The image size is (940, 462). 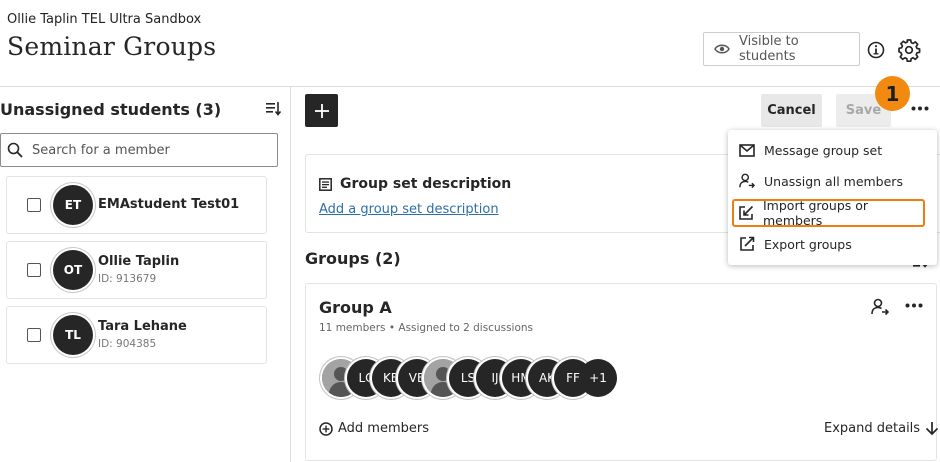 I want to click on group-set-description-heading: Group set description, so click(x=415, y=184).